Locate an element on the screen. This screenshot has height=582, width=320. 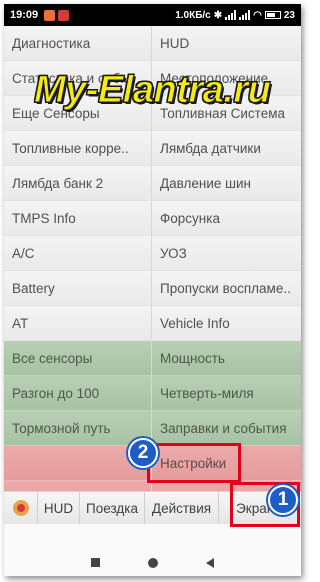
callout-badge-2: 2 is located at coordinates (143, 453).